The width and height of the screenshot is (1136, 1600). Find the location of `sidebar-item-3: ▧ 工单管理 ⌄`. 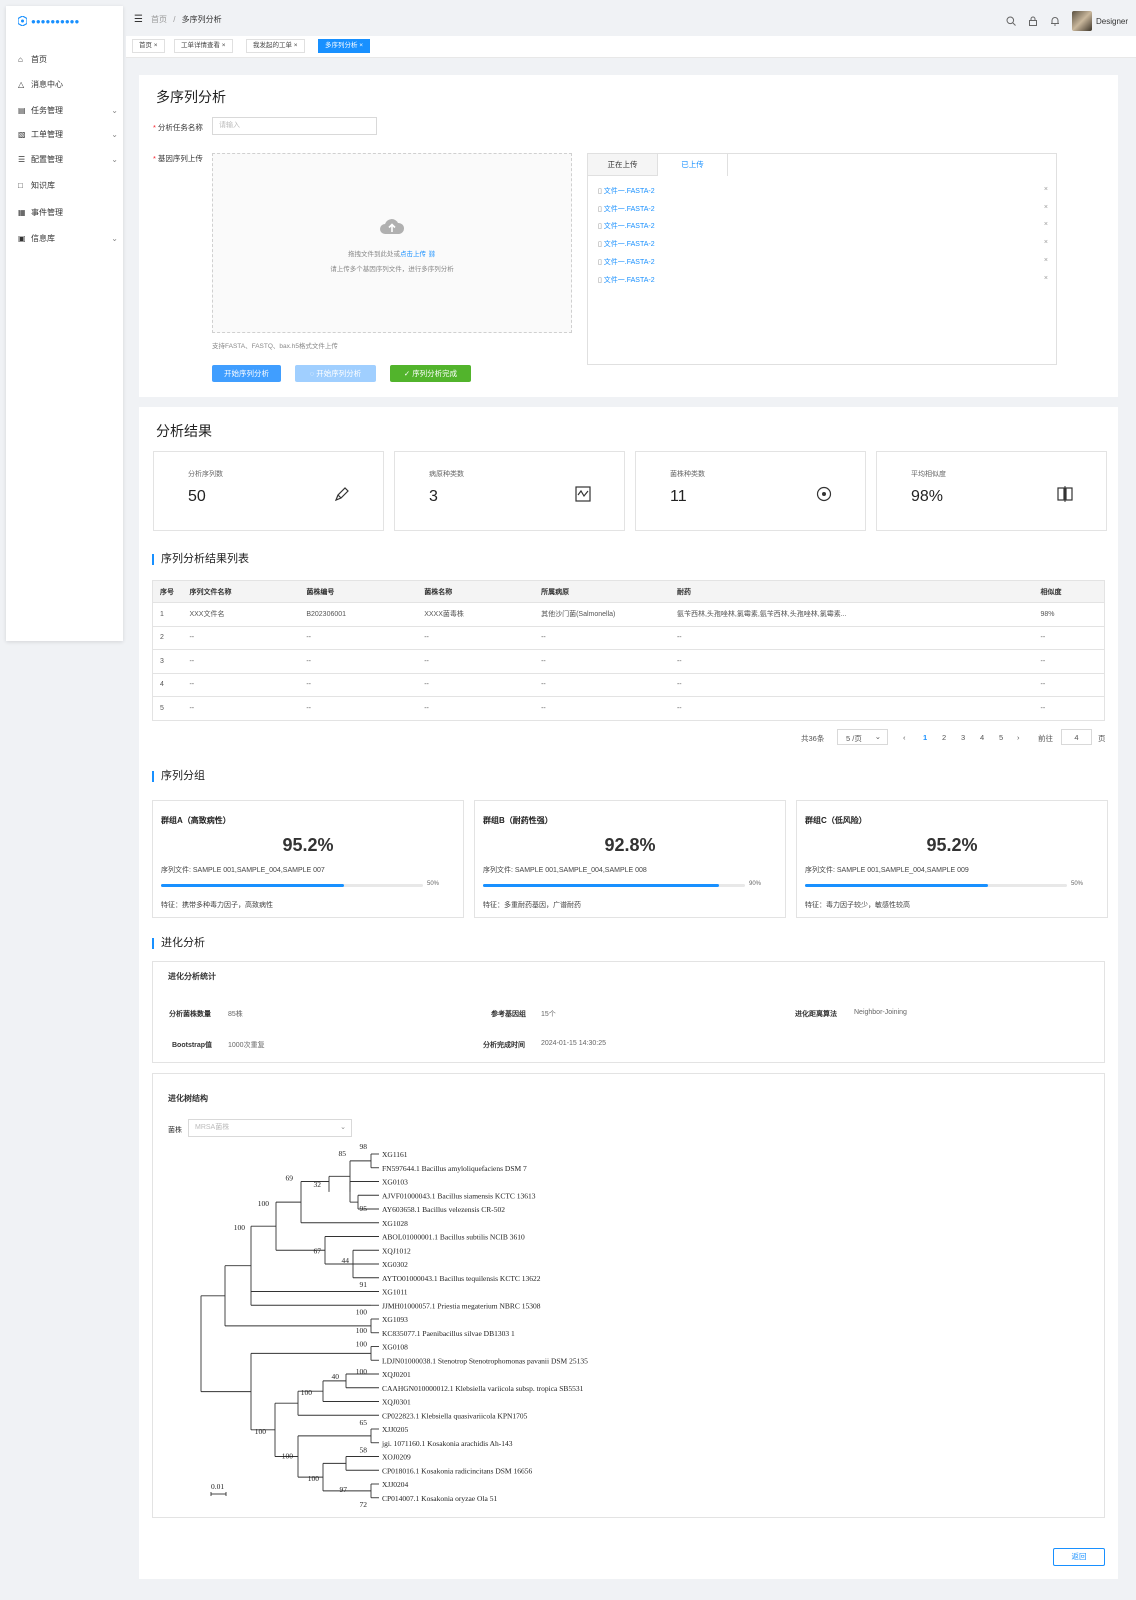

sidebar-item-3: ▧ 工单管理 ⌄ is located at coordinates (68, 134).